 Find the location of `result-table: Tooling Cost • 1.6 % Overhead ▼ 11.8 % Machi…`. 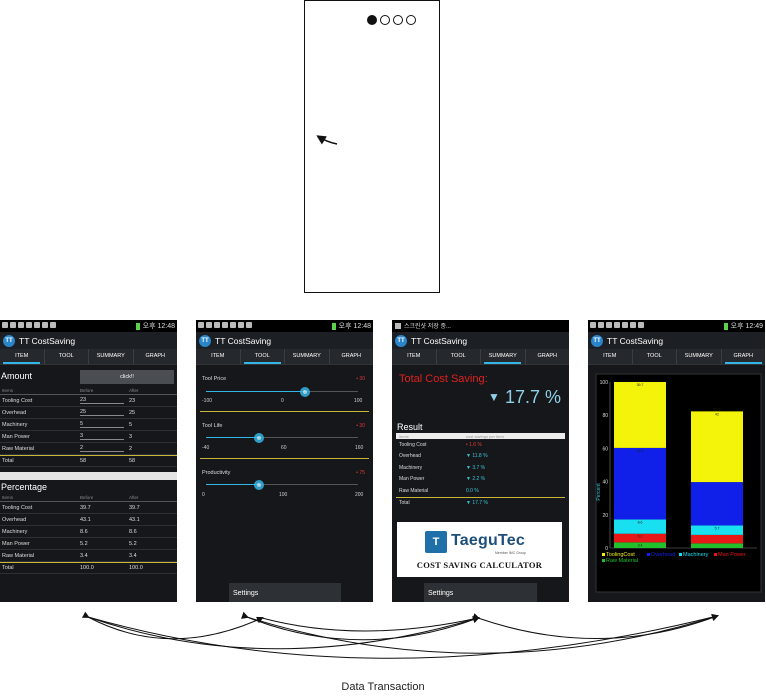

result-table: Tooling Cost • 1.6 % Overhead ▼ 11.8 % Machi… is located at coordinates (480, 473).